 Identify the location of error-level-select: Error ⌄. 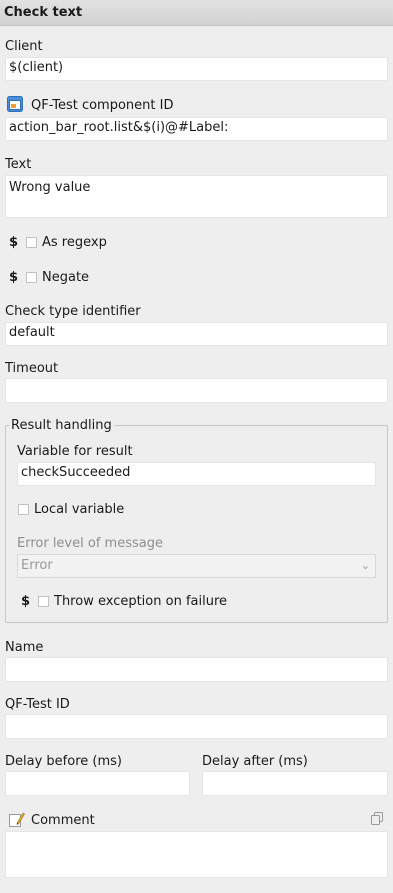
(196, 566).